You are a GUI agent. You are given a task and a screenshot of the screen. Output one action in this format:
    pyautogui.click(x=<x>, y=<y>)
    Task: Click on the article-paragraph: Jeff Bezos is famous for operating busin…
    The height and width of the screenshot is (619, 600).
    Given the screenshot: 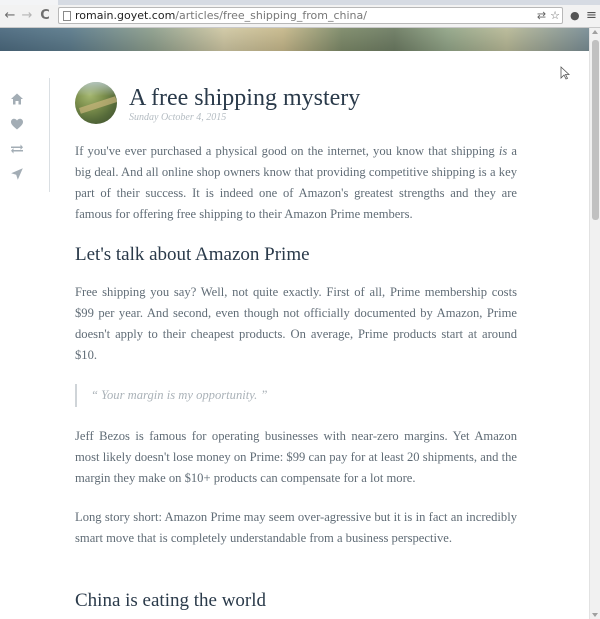 What is the action you would take?
    pyautogui.click(x=296, y=457)
    